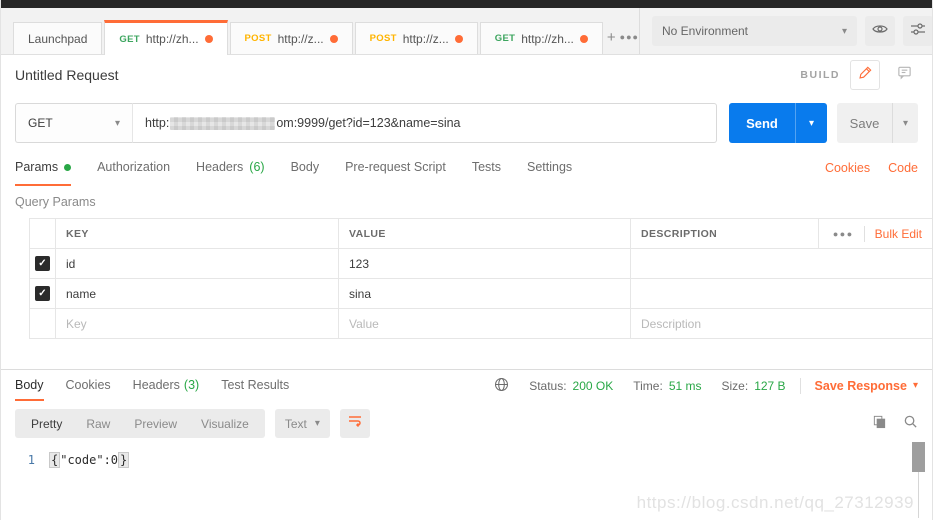 The height and width of the screenshot is (520, 933). What do you see at coordinates (31, 460) in the screenshot?
I see `line-number: 1` at bounding box center [31, 460].